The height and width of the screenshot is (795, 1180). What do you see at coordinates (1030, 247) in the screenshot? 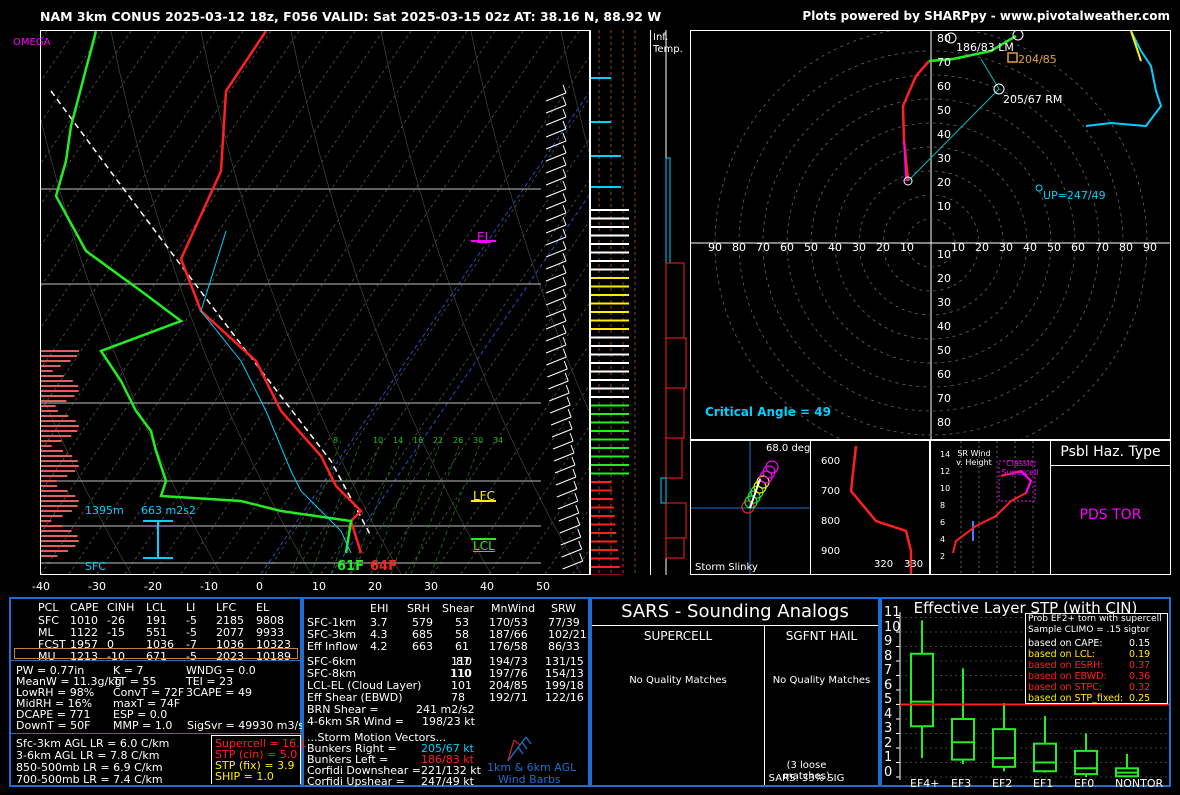
I see `hodo-axis-label-12: 40` at bounding box center [1030, 247].